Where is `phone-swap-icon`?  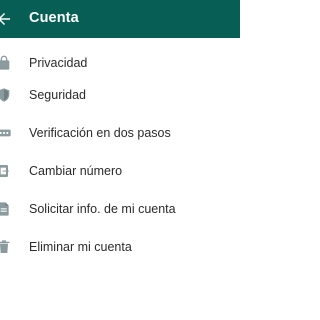
phone-swap-icon is located at coordinates (6, 171).